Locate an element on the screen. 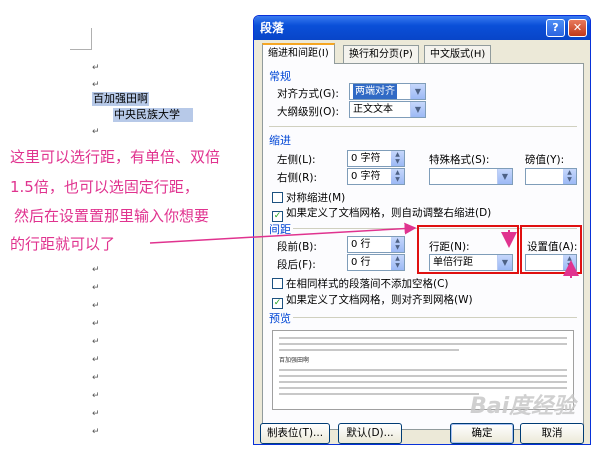  annotation-arrows is located at coordinates (364, 250).